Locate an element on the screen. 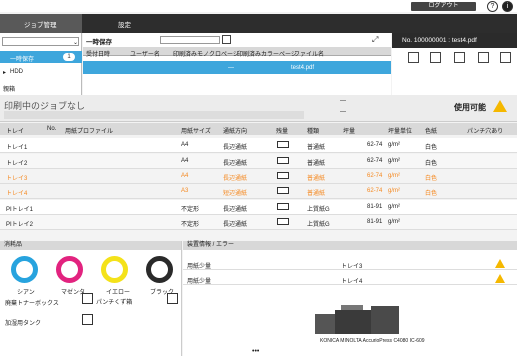 The width and height of the screenshot is (517, 356). detail-title: No. 100000001 : test4.pdf is located at coordinates (439, 40).